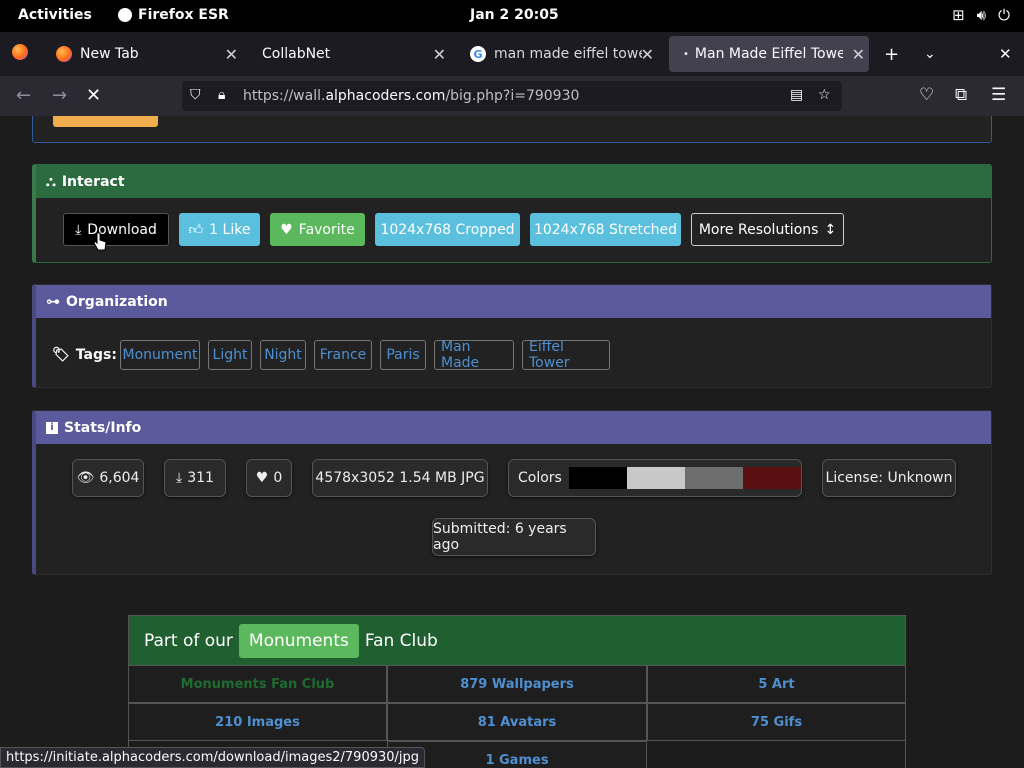  What do you see at coordinates (23, 95) in the screenshot?
I see `back-button: ←` at bounding box center [23, 95].